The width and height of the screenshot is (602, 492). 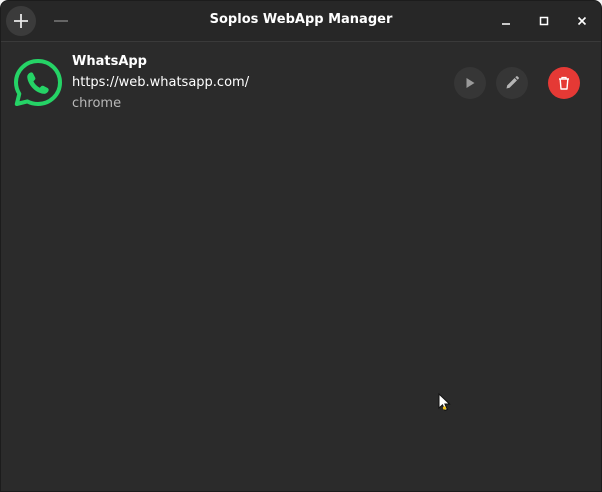 What do you see at coordinates (38, 83) in the screenshot?
I see `whatsapp-icon` at bounding box center [38, 83].